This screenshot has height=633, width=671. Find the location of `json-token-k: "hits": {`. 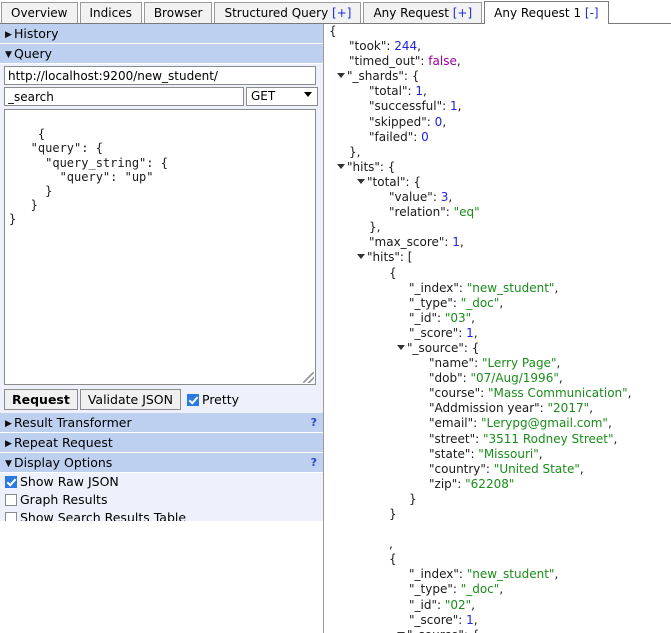

json-token-k: "hits": { is located at coordinates (371, 166).